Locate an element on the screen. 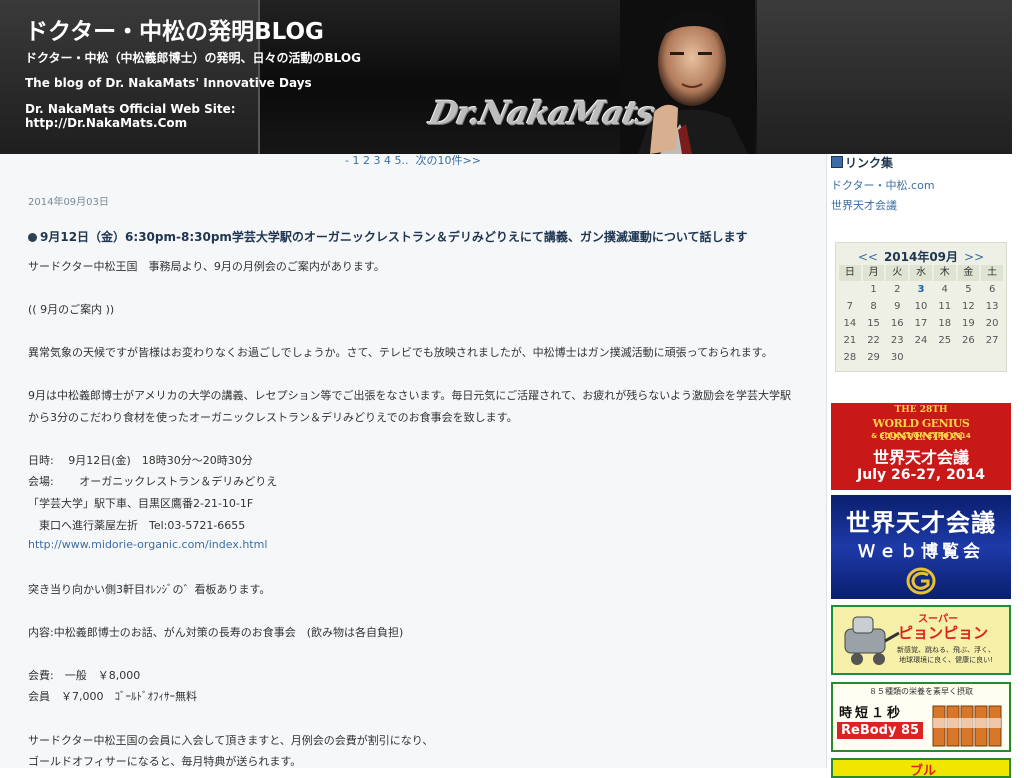 Image resolution: width=1024 pixels, height=778 pixels. calendar-header: << 2014年09月 >> is located at coordinates (921, 256).